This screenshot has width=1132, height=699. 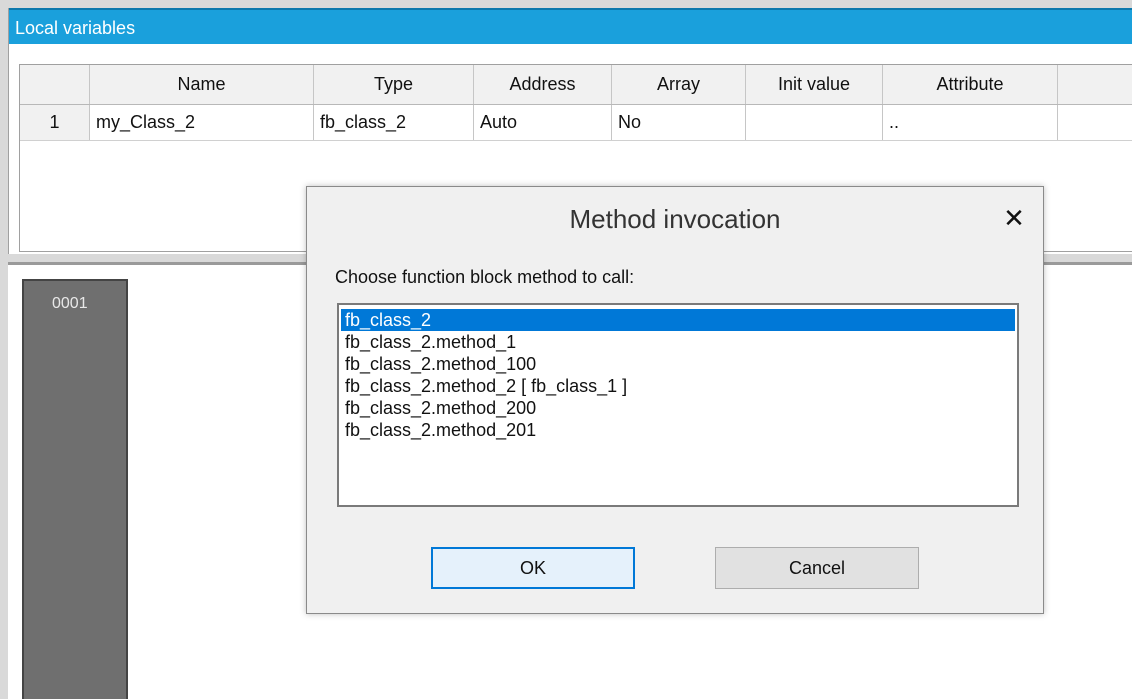 I want to click on cancel-button: Cancel, so click(x=817, y=568).